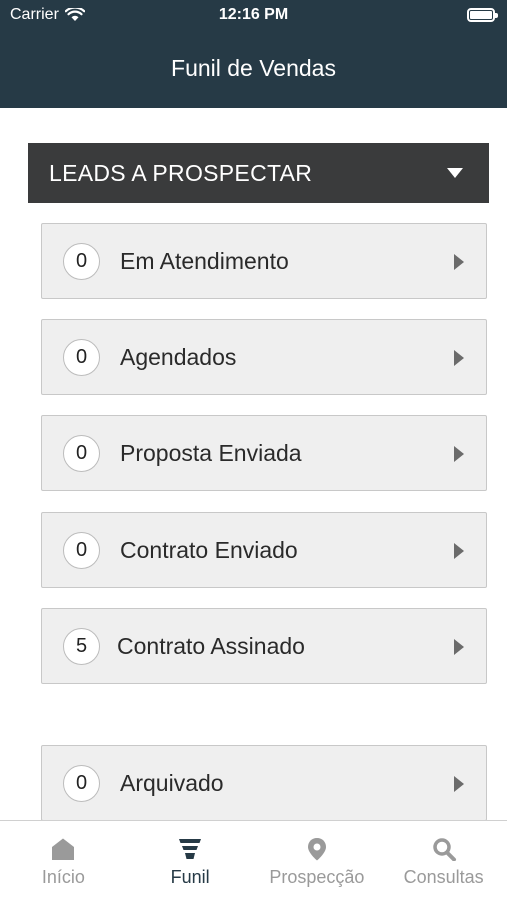  Describe the element at coordinates (181, 172) in the screenshot. I see `section-title: LEADS A PROSPECTAR` at that location.